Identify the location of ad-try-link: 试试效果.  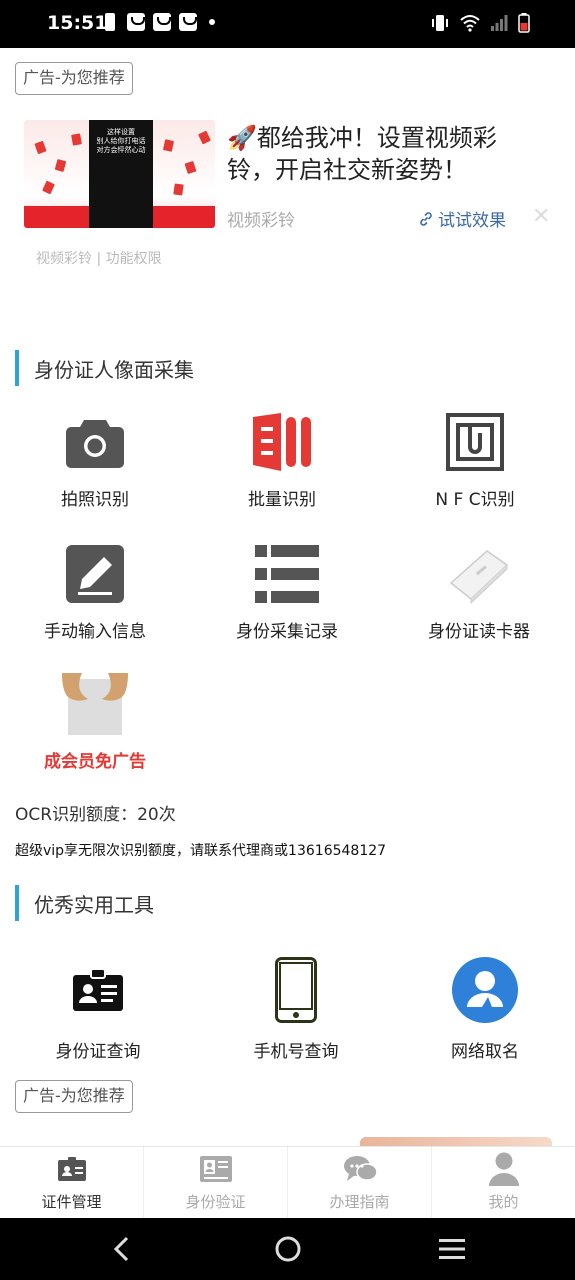
(462, 218).